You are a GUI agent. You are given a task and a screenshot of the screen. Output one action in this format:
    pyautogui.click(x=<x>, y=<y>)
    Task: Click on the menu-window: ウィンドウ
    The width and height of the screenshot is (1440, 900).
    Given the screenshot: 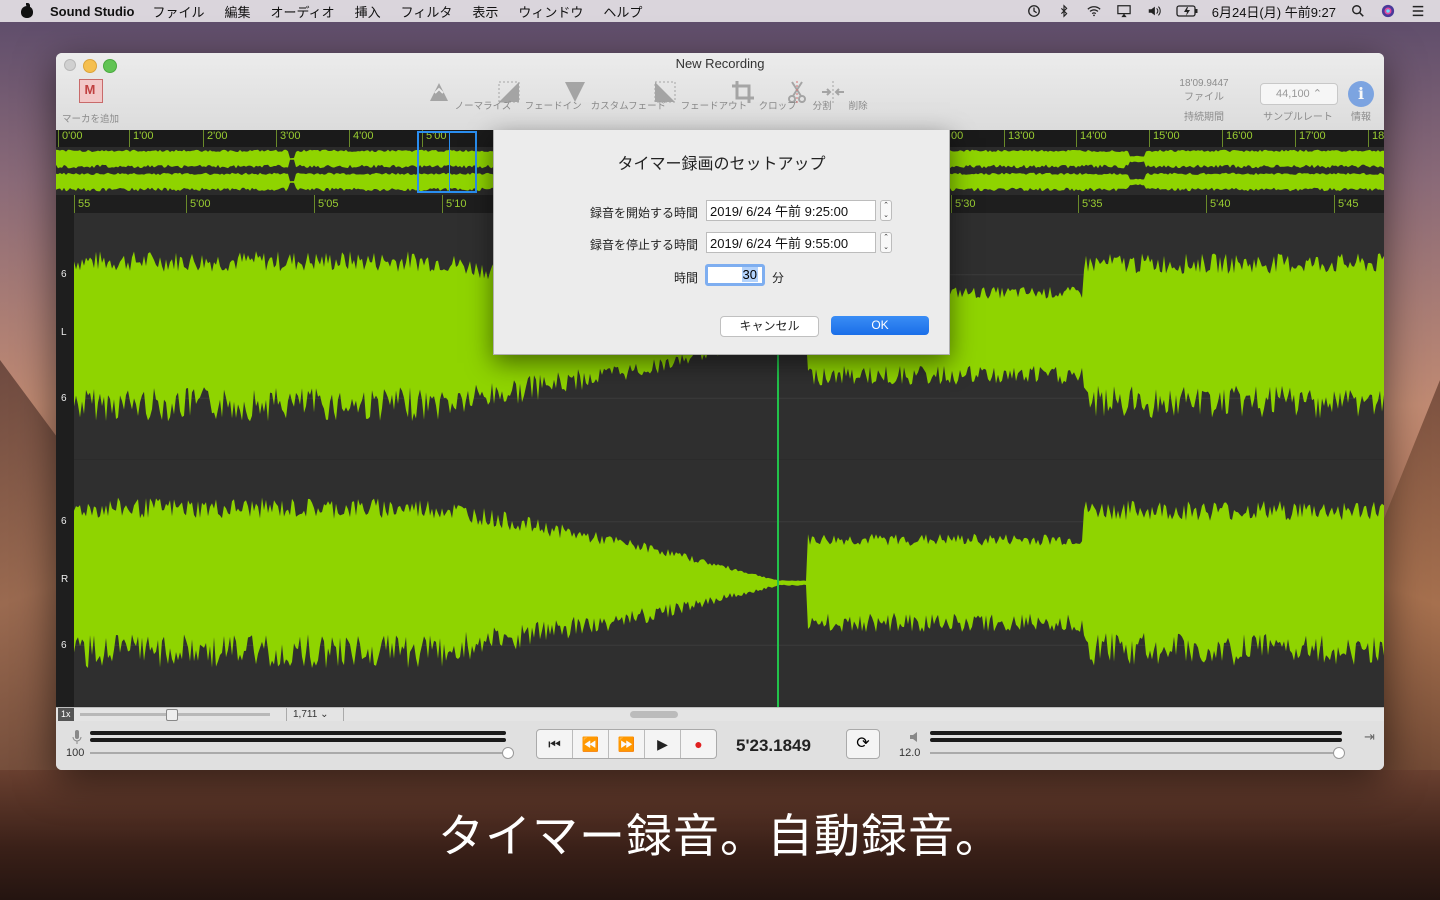 What is the action you would take?
    pyautogui.click(x=550, y=11)
    